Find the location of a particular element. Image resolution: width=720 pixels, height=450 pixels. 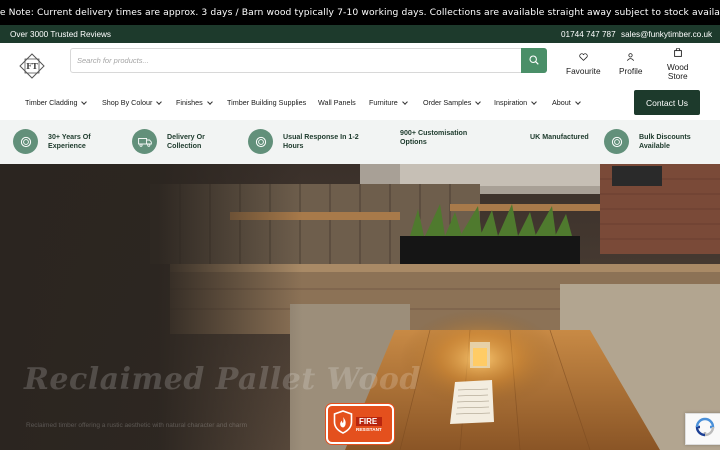

nav-item-timber-building-supplies: Timber Building Supplies is located at coordinates (266, 102).